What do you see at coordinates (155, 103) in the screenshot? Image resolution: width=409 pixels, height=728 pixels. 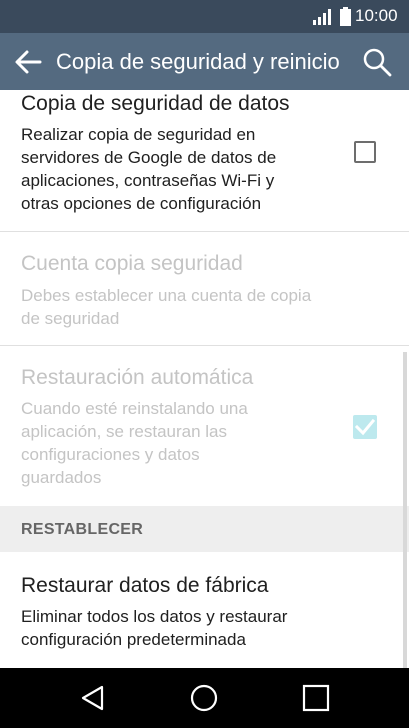 I see `pref-title: Copia de seguridad de datos` at bounding box center [155, 103].